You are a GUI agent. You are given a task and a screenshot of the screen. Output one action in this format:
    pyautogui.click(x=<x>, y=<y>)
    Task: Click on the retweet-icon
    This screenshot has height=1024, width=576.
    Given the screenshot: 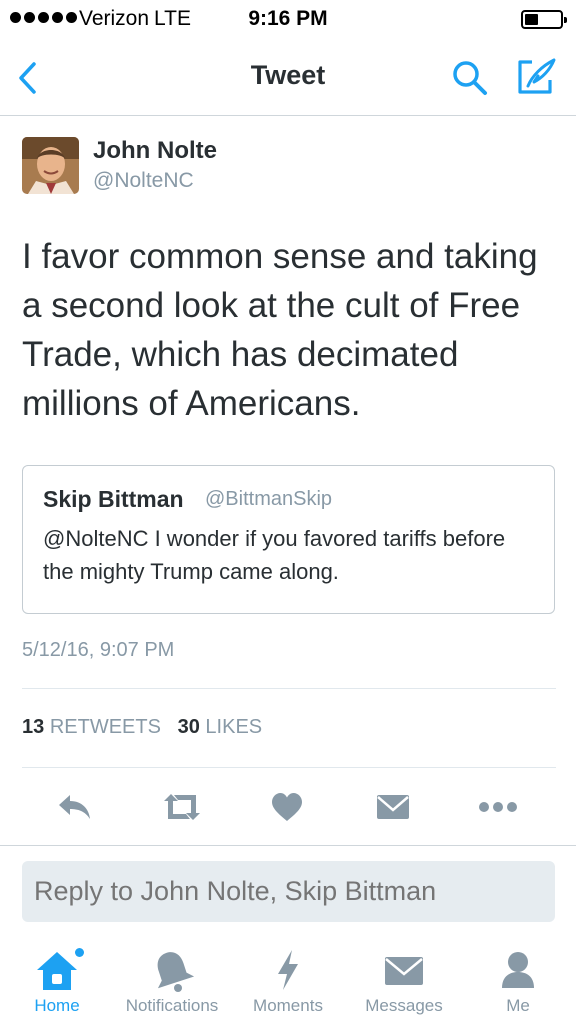 What is the action you would take?
    pyautogui.click(x=182, y=807)
    